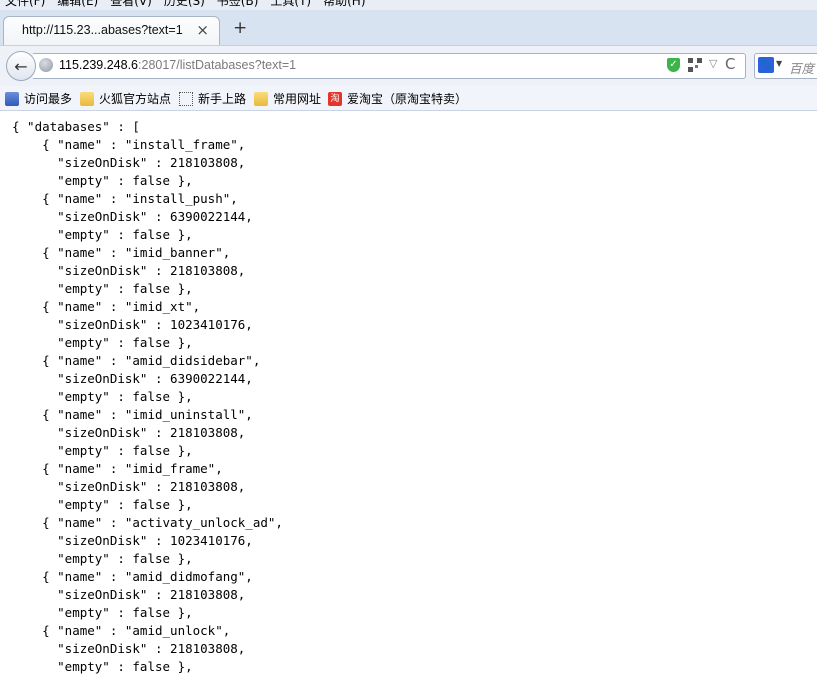  Describe the element at coordinates (186, 98) in the screenshot. I see `dotted-page-icon` at that location.